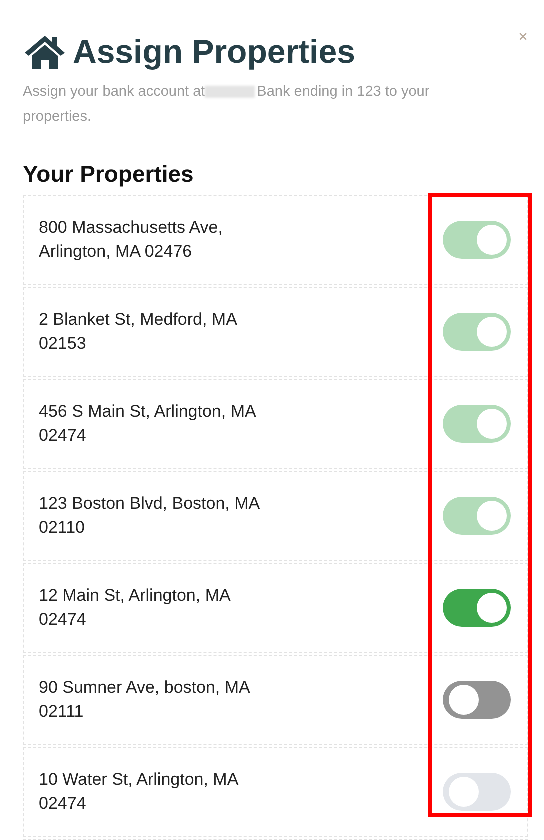 The height and width of the screenshot is (840, 544). What do you see at coordinates (109, 174) in the screenshot?
I see `section-title: Your Properties` at bounding box center [109, 174].